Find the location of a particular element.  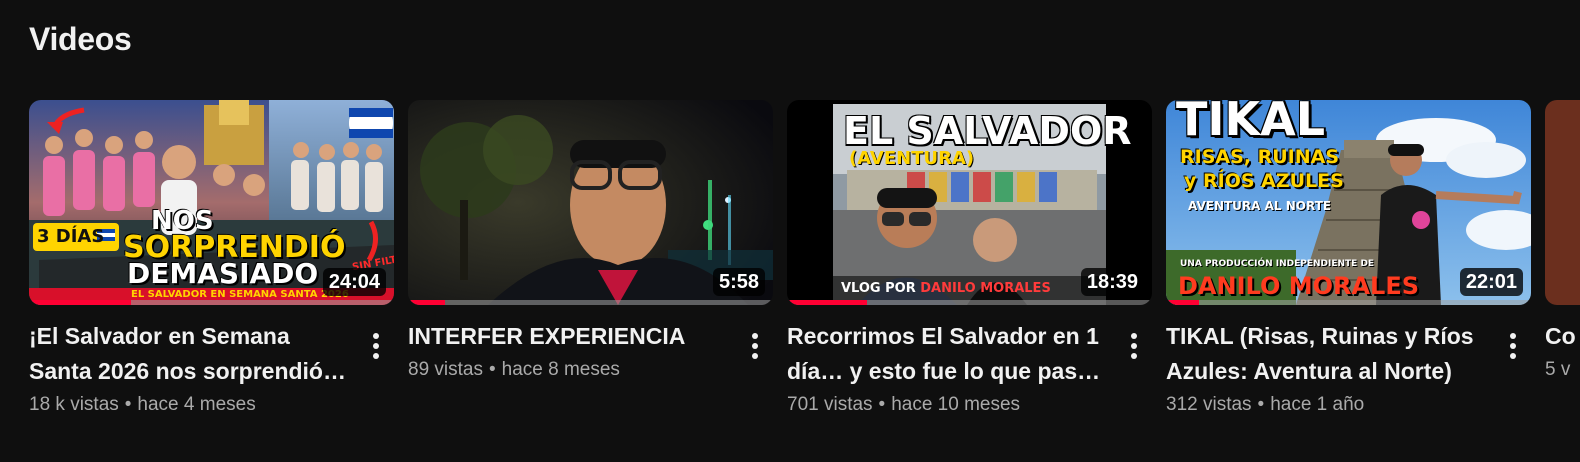

video-duration: 5:58 is located at coordinates (738, 282).